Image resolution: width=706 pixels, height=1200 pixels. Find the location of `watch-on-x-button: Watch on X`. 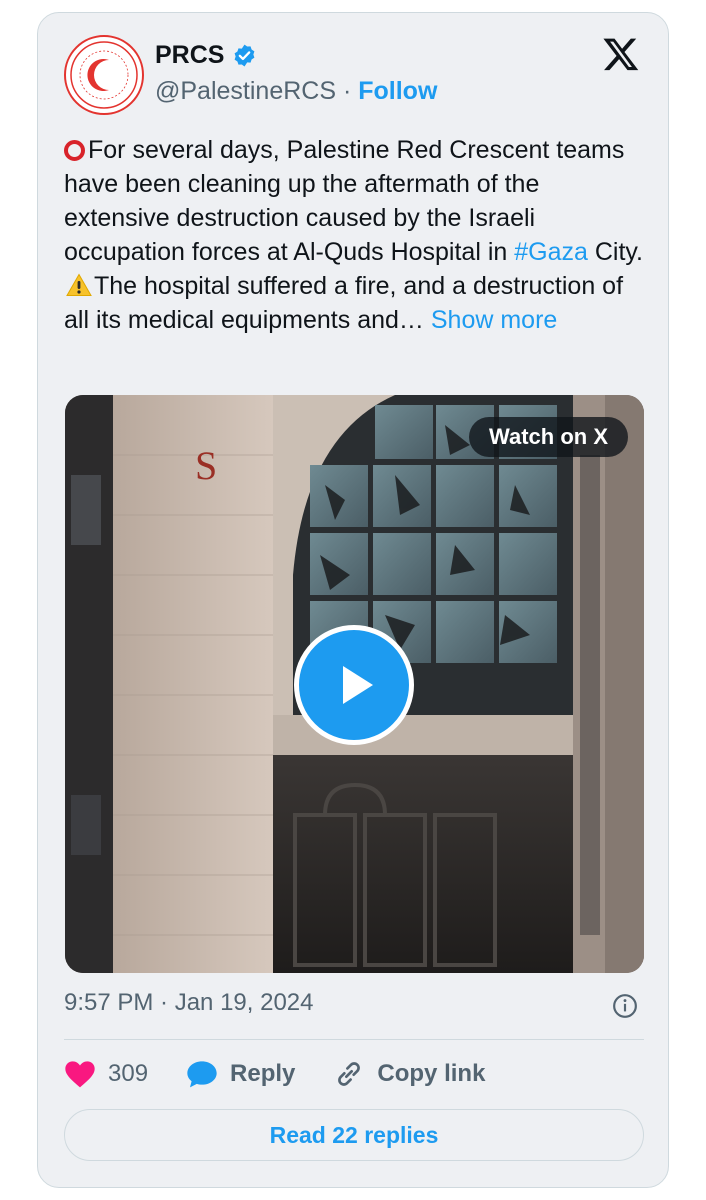

watch-on-x-button: Watch on X is located at coordinates (548, 437).